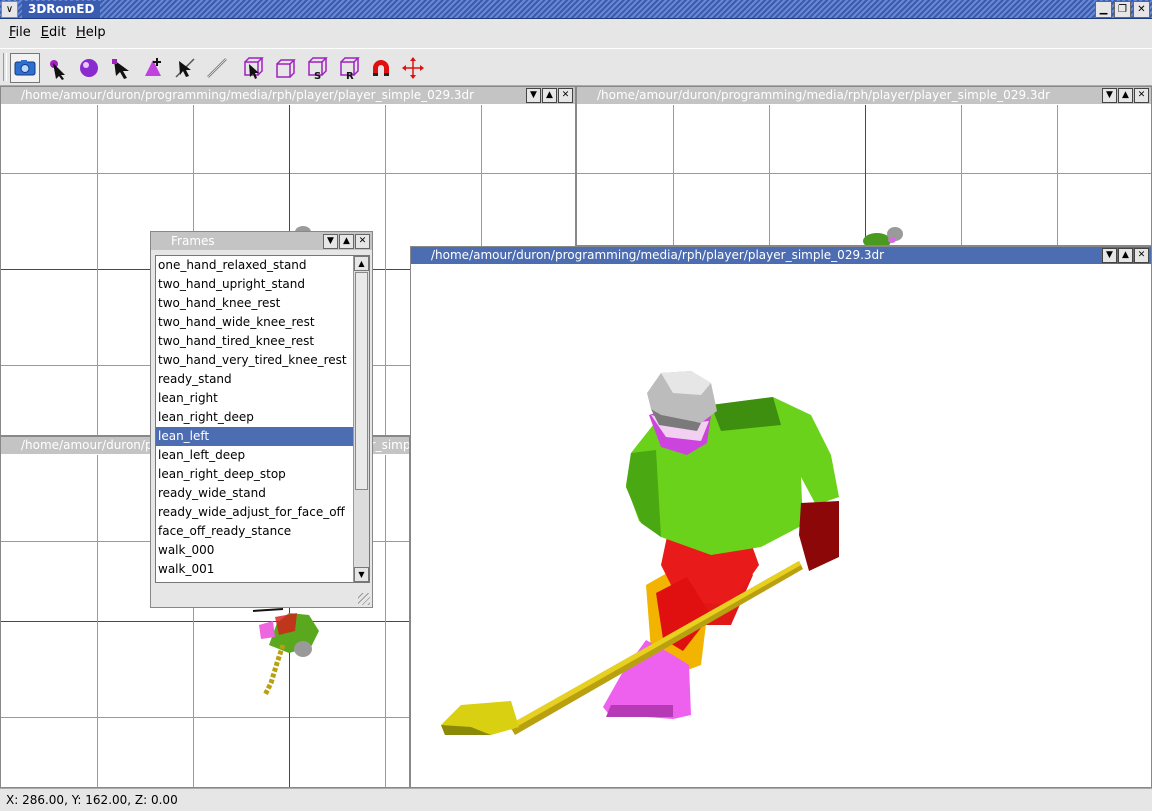  What do you see at coordinates (255, 474) in the screenshot?
I see `list-item: lean_right_deep_stop` at bounding box center [255, 474].